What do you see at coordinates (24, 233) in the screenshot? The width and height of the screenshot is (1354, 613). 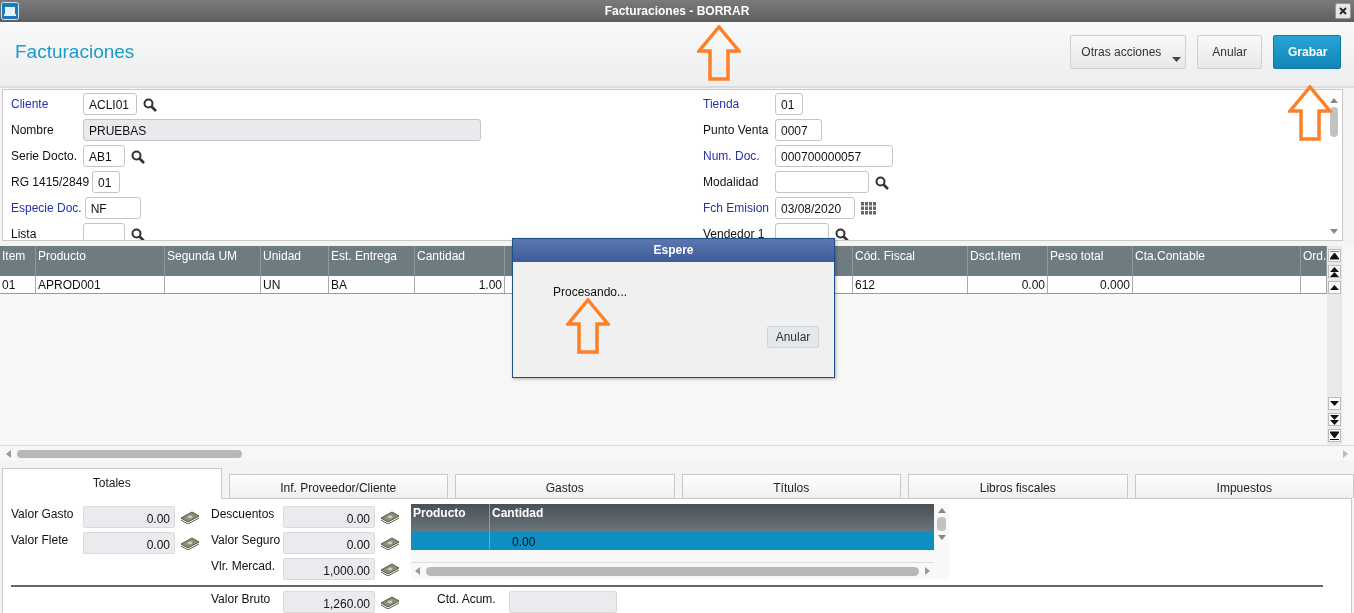 I see `field-label: Lista` at bounding box center [24, 233].